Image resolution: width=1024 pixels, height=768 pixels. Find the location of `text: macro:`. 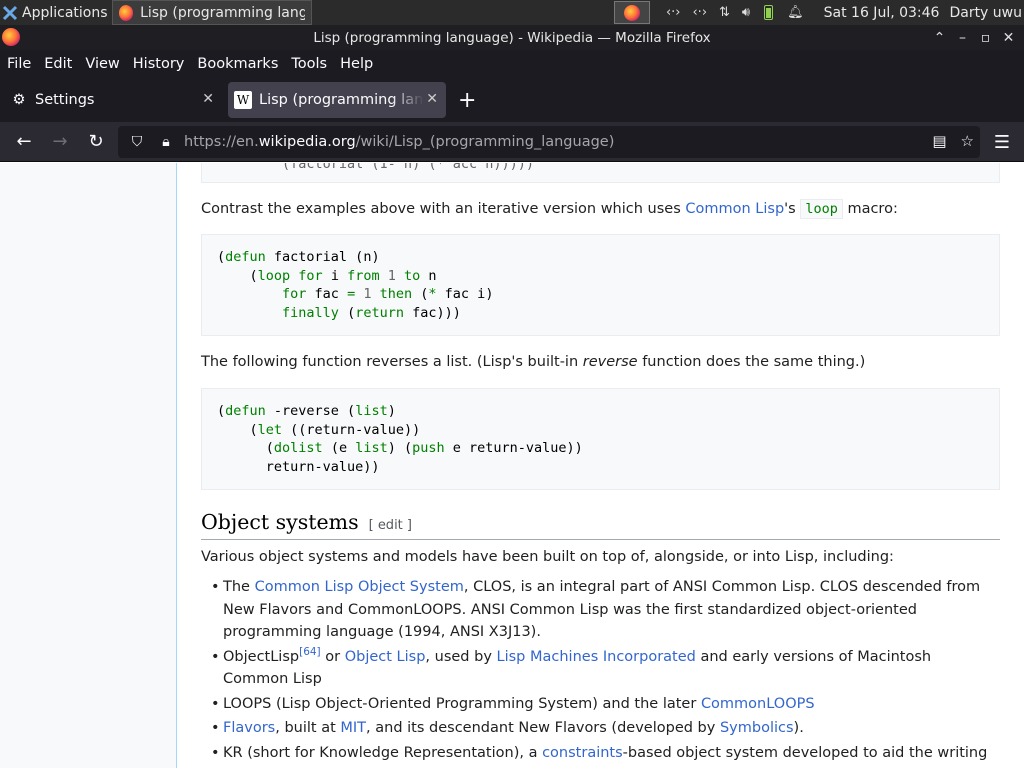

text: macro: is located at coordinates (870, 209).